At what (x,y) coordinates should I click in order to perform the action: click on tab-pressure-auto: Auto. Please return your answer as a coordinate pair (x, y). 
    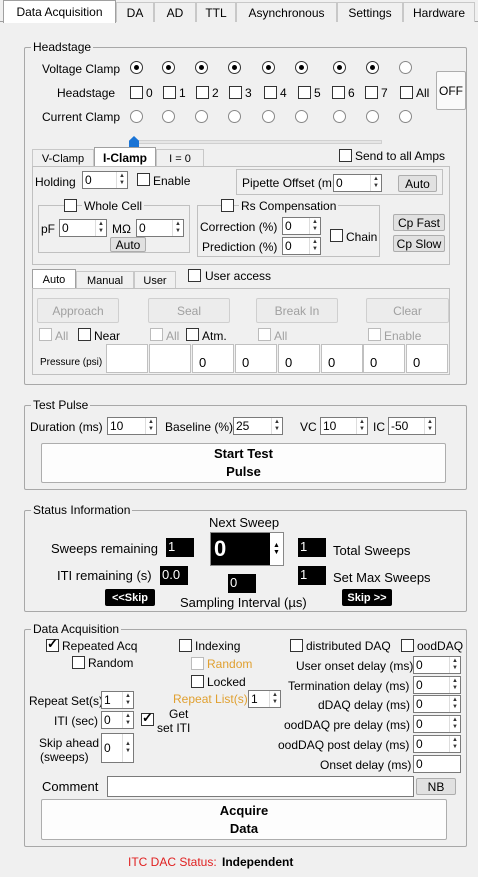
    Looking at the image, I should click on (54, 279).